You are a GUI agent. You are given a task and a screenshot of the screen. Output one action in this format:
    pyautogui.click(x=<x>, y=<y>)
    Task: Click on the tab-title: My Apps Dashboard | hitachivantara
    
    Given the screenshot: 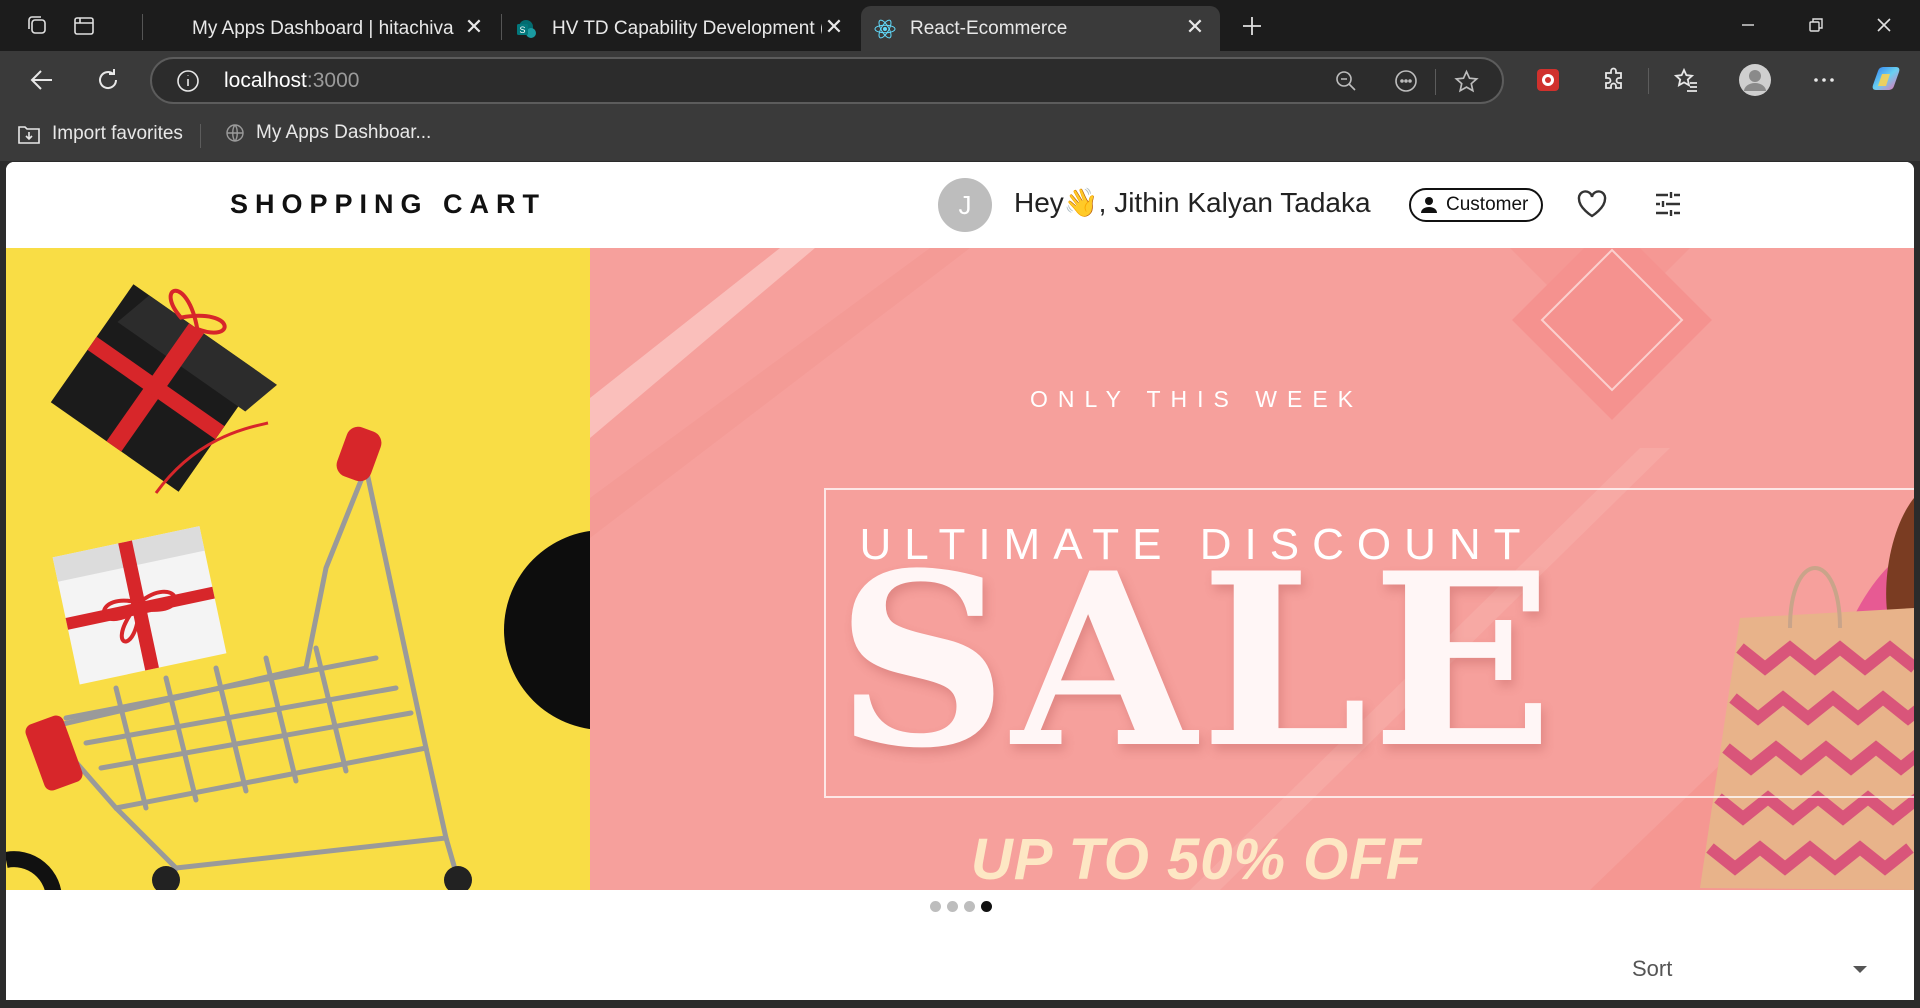 What is the action you would take?
    pyautogui.click(x=323, y=28)
    